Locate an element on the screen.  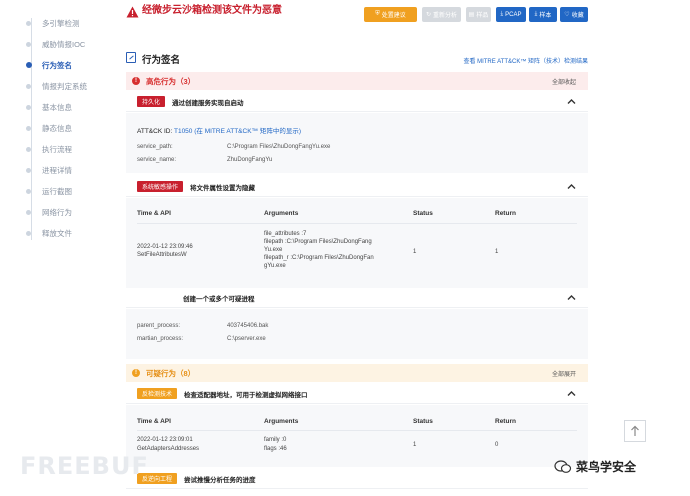
sidebar-item-static-info: 静态信息 is located at coordinates (49, 128).